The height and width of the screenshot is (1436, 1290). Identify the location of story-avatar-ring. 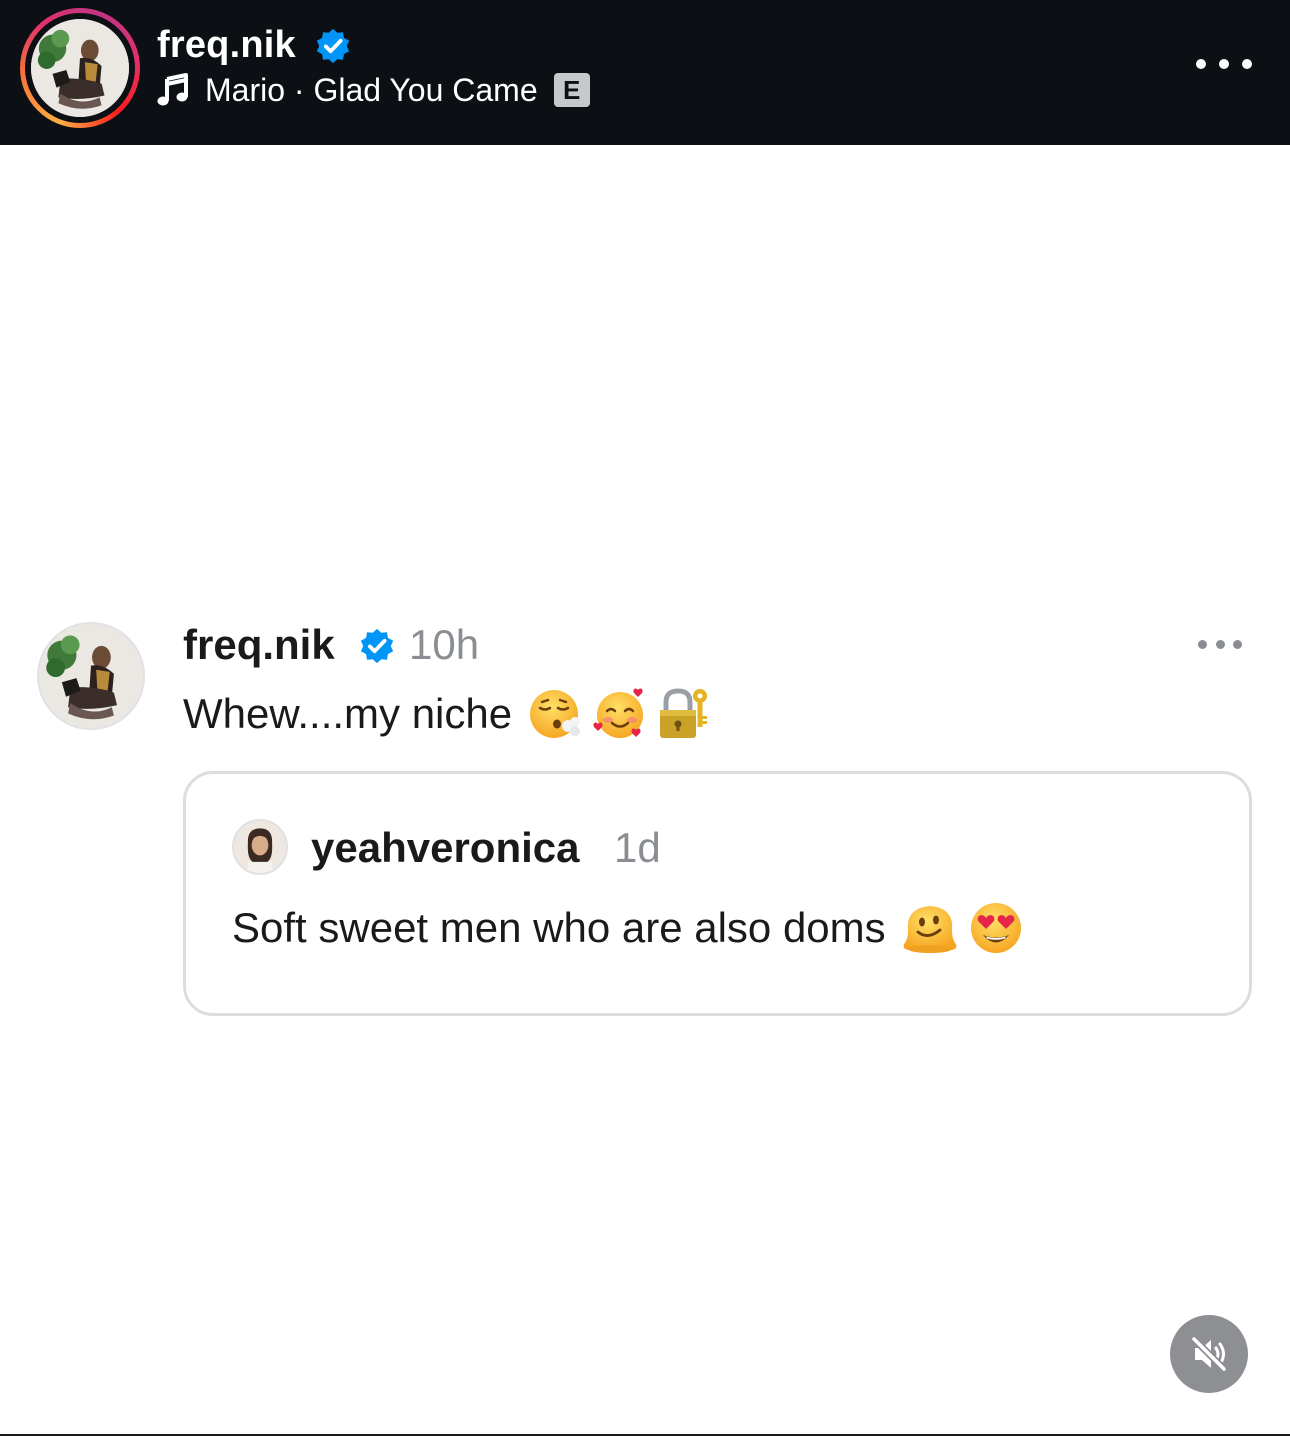
(80, 68).